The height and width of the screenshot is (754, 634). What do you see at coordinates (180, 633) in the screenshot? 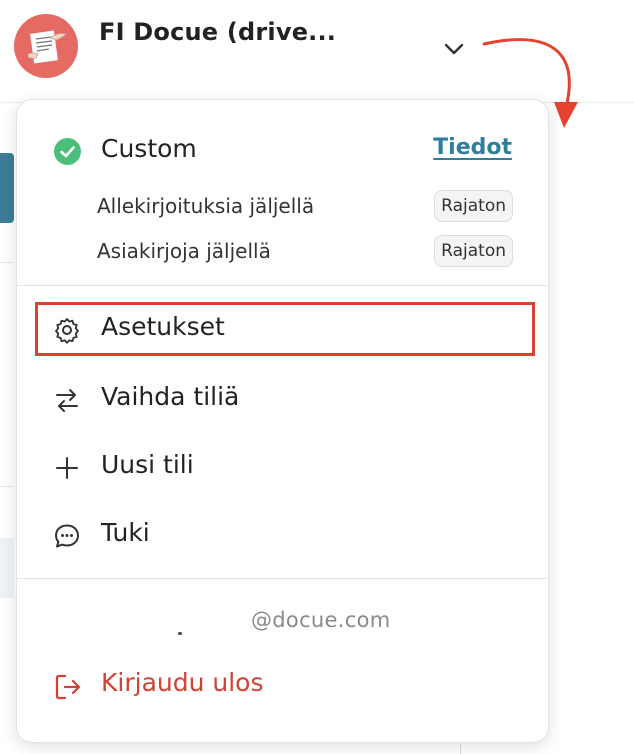
I see `email-redacted-fragment` at bounding box center [180, 633].